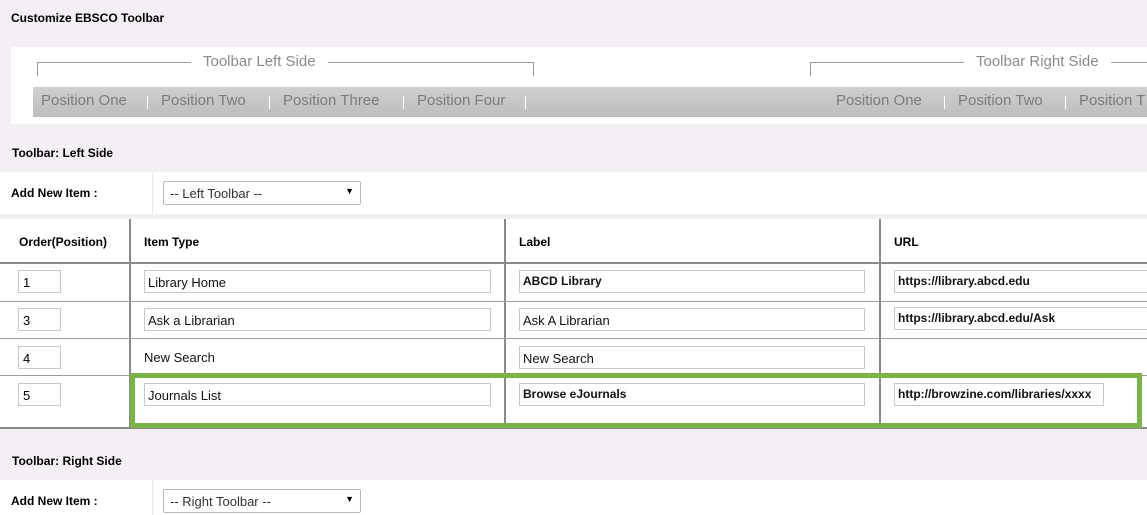 This screenshot has height=515, width=1147. What do you see at coordinates (88, 18) in the screenshot?
I see `page-title: Customize EBSCO Toolbar` at bounding box center [88, 18].